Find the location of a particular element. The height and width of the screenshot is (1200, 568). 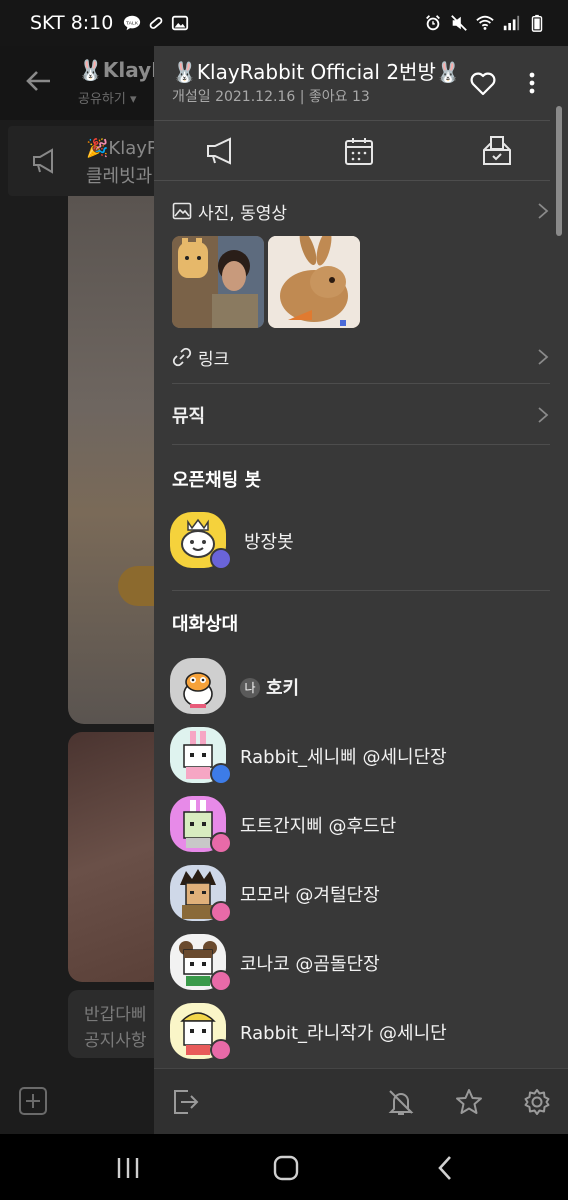

talk-badge-text: TALK is located at coordinates (132, 23).